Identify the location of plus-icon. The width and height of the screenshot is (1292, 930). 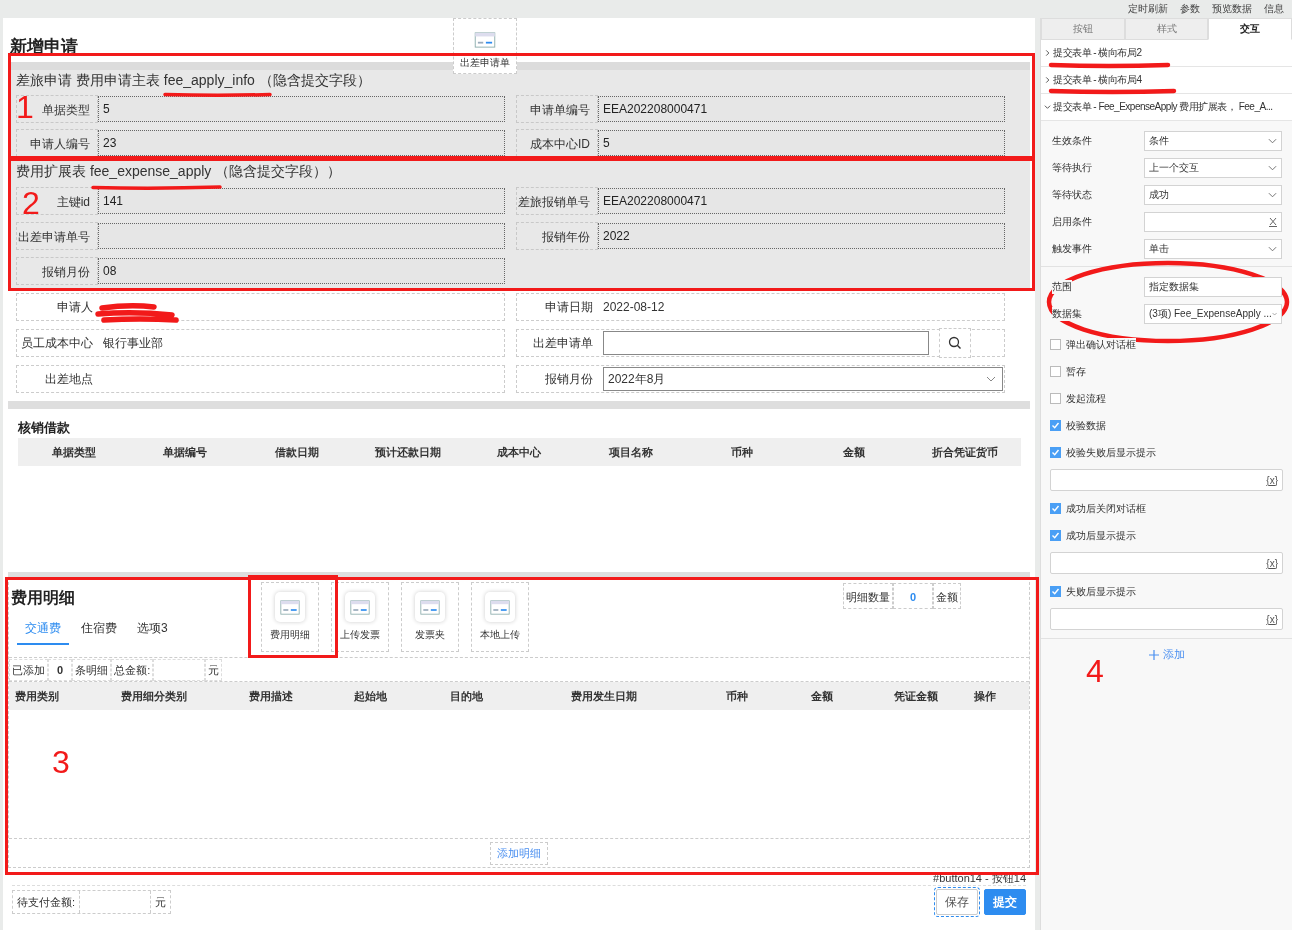
(1153, 654).